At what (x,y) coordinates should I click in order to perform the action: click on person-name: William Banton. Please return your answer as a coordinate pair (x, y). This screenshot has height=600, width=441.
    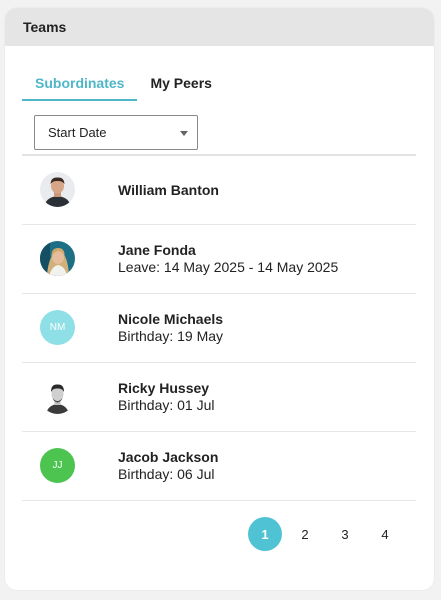
    Looking at the image, I should click on (168, 189).